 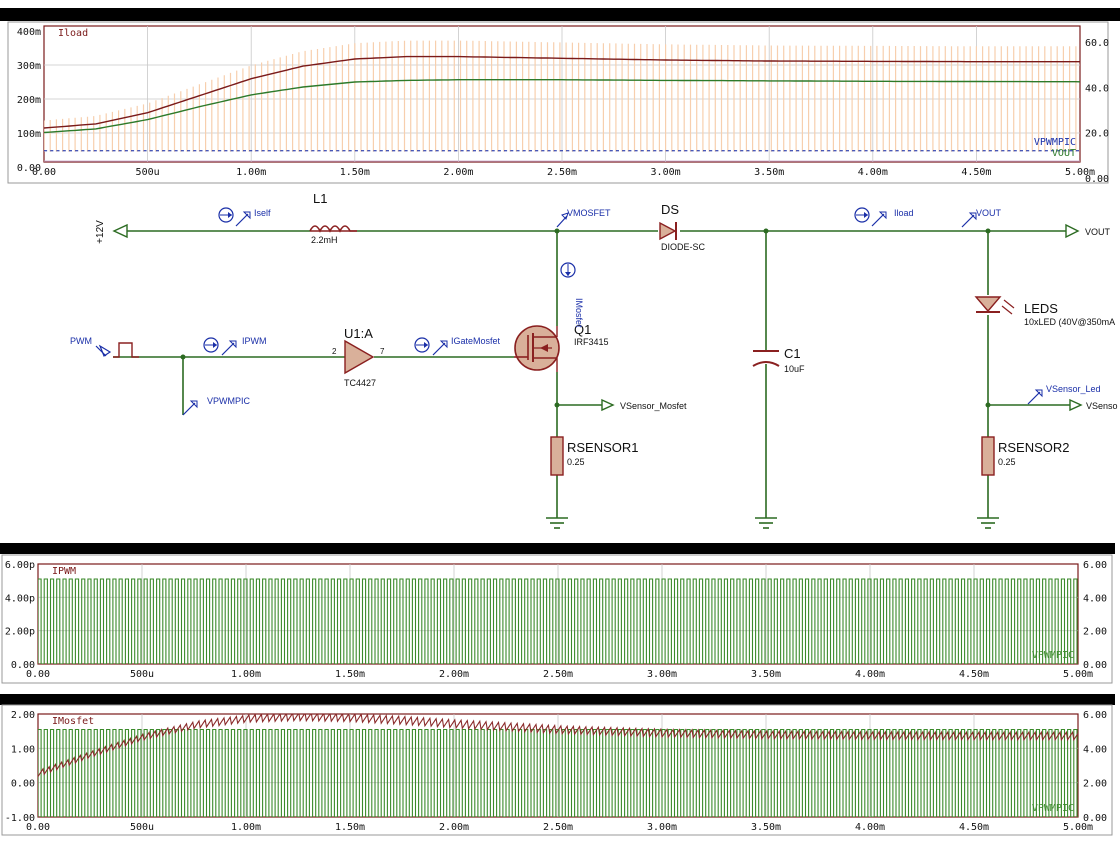 I want to click on legend-left: IMosfet, so click(x=73, y=721).